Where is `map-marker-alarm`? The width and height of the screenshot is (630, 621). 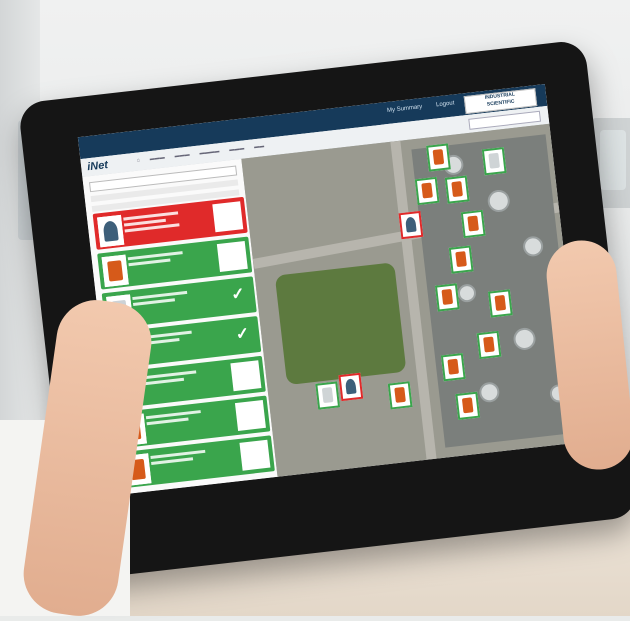
map-marker-alarm is located at coordinates (411, 225).